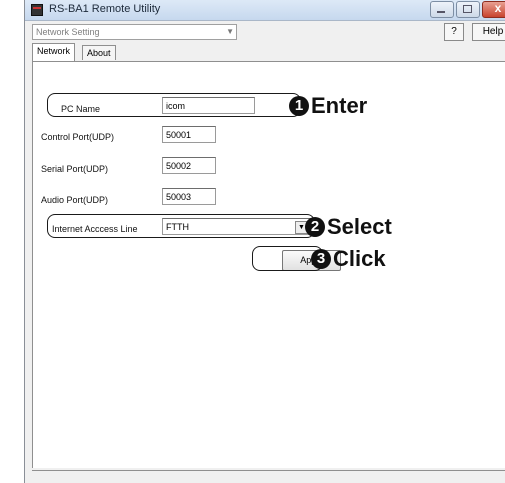 The image size is (505, 483). What do you see at coordinates (442, 9) in the screenshot?
I see `minimize-button` at bounding box center [442, 9].